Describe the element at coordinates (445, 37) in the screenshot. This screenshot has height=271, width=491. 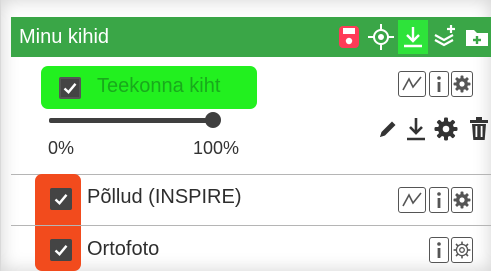
I see `layers-add-icon` at that location.